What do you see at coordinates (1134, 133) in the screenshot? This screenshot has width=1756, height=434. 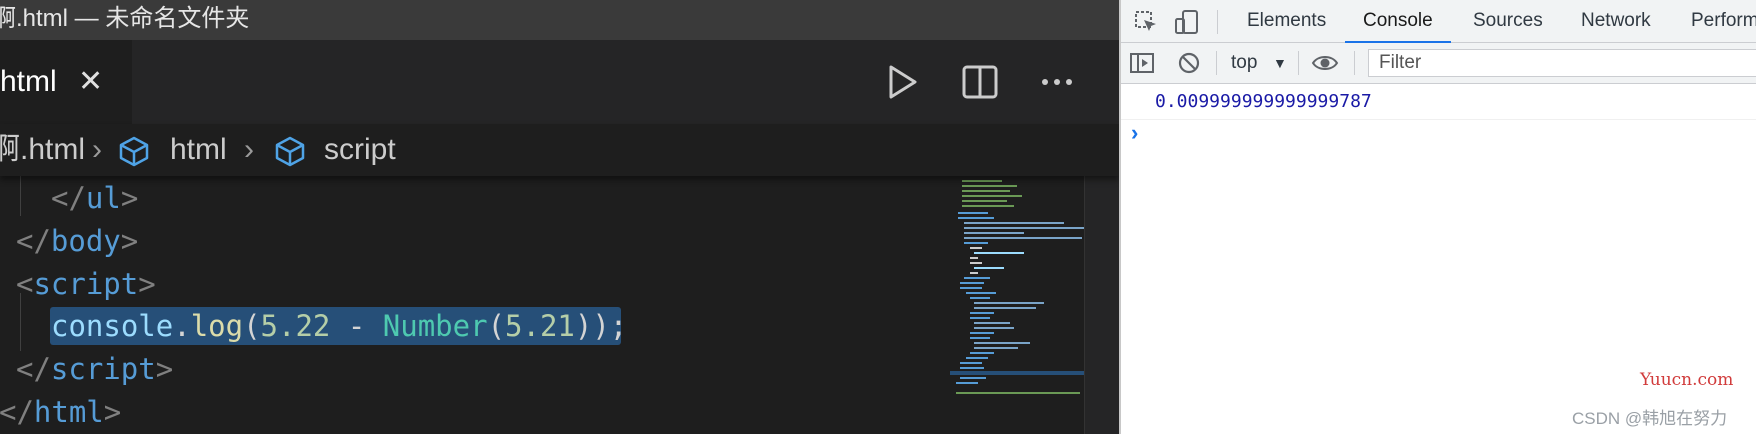 I see `console-prompt-icon: ›` at bounding box center [1134, 133].